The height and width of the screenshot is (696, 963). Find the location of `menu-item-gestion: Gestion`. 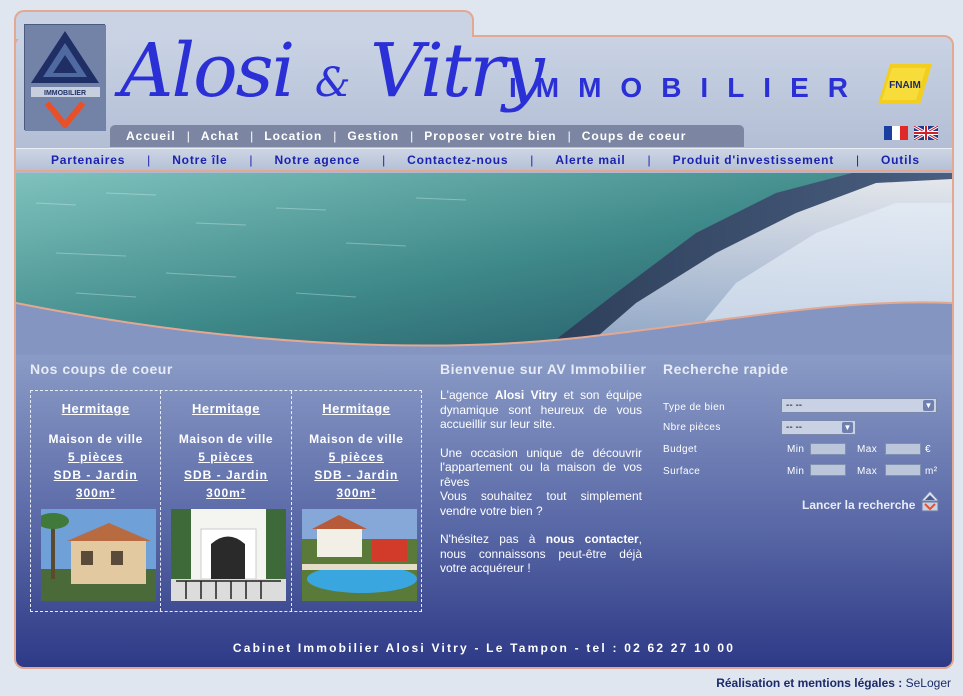

menu-item-gestion: Gestion is located at coordinates (373, 136).